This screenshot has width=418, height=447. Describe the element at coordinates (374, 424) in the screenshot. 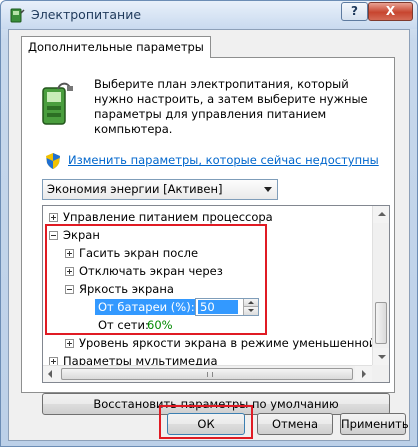

I see `apply-button: Применить` at that location.